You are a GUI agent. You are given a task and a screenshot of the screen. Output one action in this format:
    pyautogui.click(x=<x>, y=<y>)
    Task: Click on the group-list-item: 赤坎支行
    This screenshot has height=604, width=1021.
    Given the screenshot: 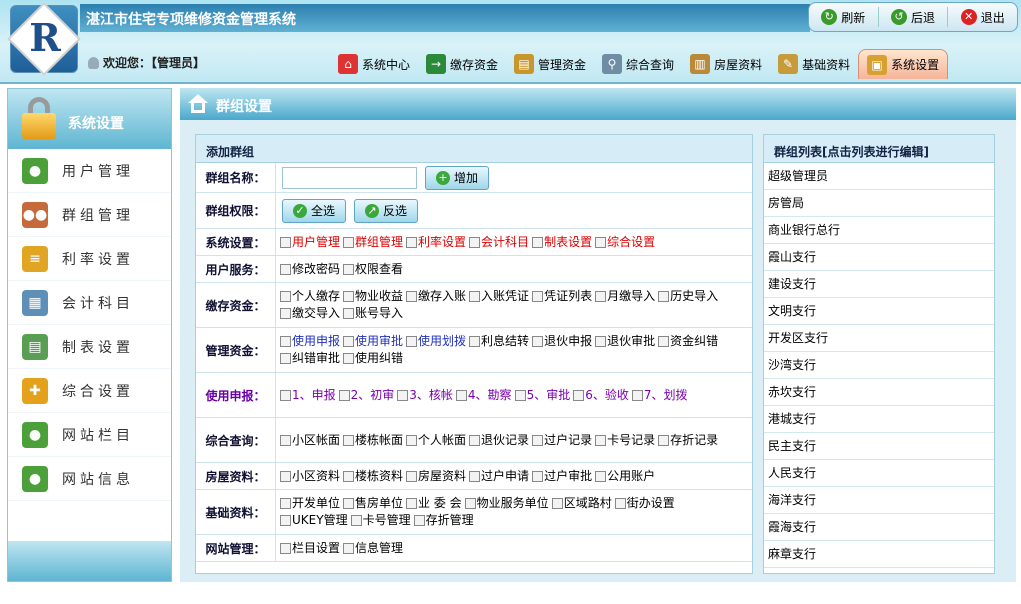 What is the action you would take?
    pyautogui.click(x=879, y=392)
    